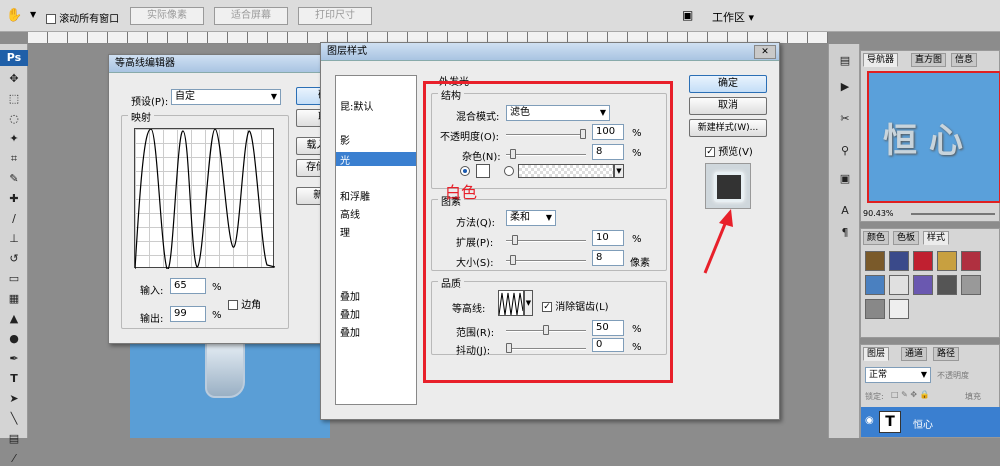 The image size is (1000, 466). Describe the element at coordinates (14, 379) in the screenshot. I see `type-tool-icon: T` at that location.